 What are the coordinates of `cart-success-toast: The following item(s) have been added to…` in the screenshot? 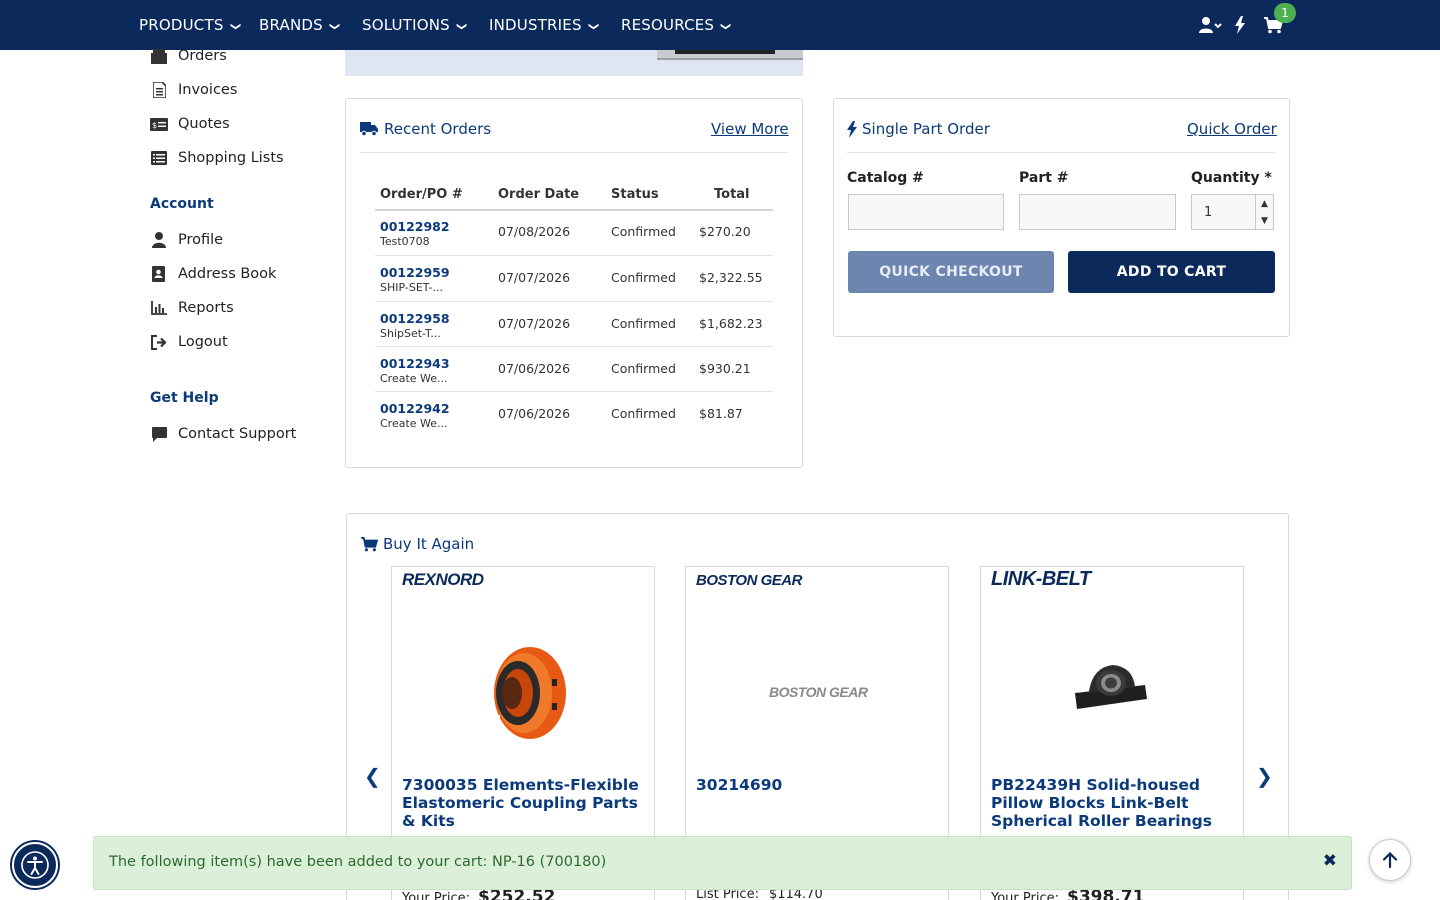 It's located at (722, 863).